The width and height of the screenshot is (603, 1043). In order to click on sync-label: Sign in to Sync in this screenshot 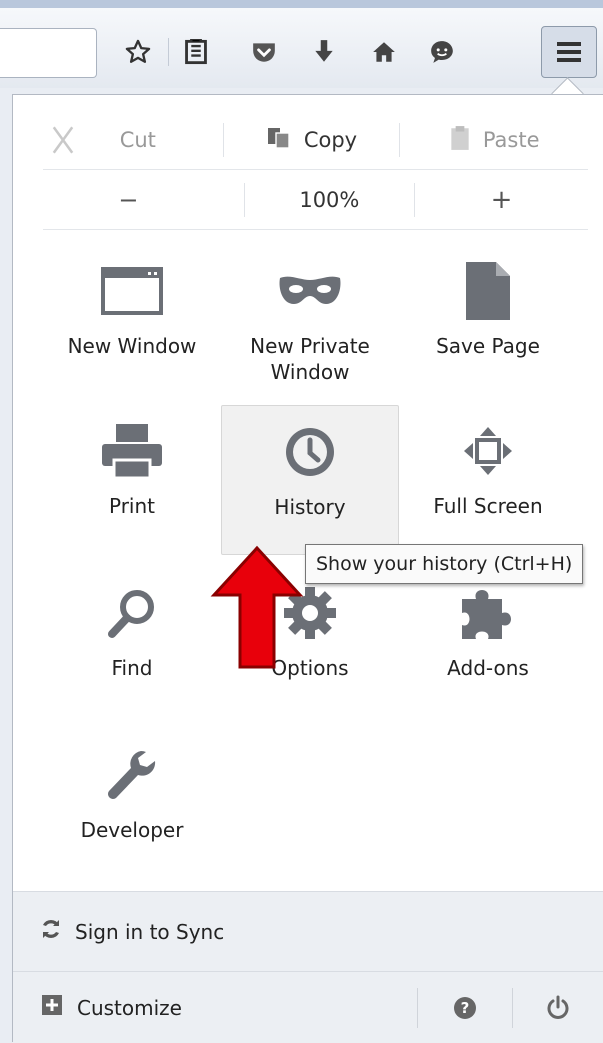, I will do `click(150, 931)`.